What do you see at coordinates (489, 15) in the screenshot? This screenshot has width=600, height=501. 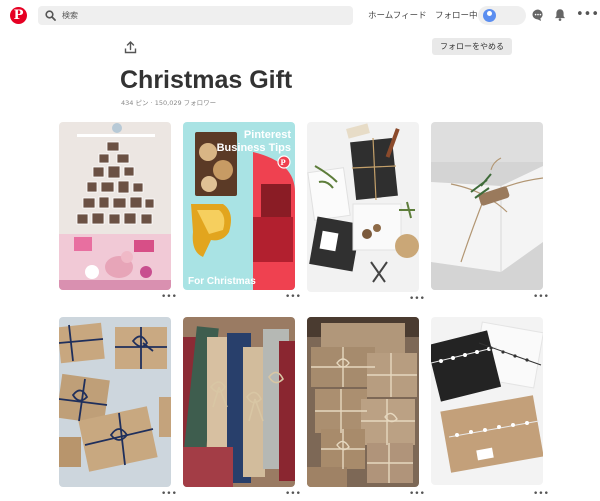 I see `avatar` at bounding box center [489, 15].